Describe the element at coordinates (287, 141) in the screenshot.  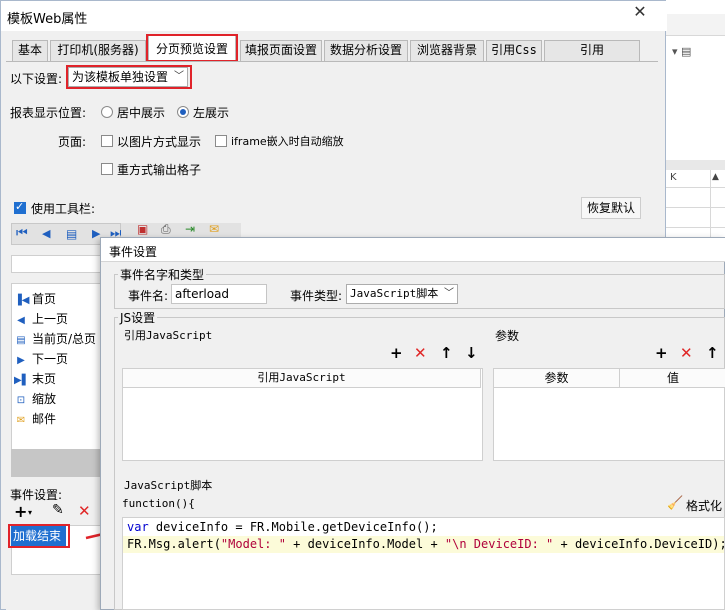
I see `iframe-scale-label: iframe嵌入时自动缩放` at that location.